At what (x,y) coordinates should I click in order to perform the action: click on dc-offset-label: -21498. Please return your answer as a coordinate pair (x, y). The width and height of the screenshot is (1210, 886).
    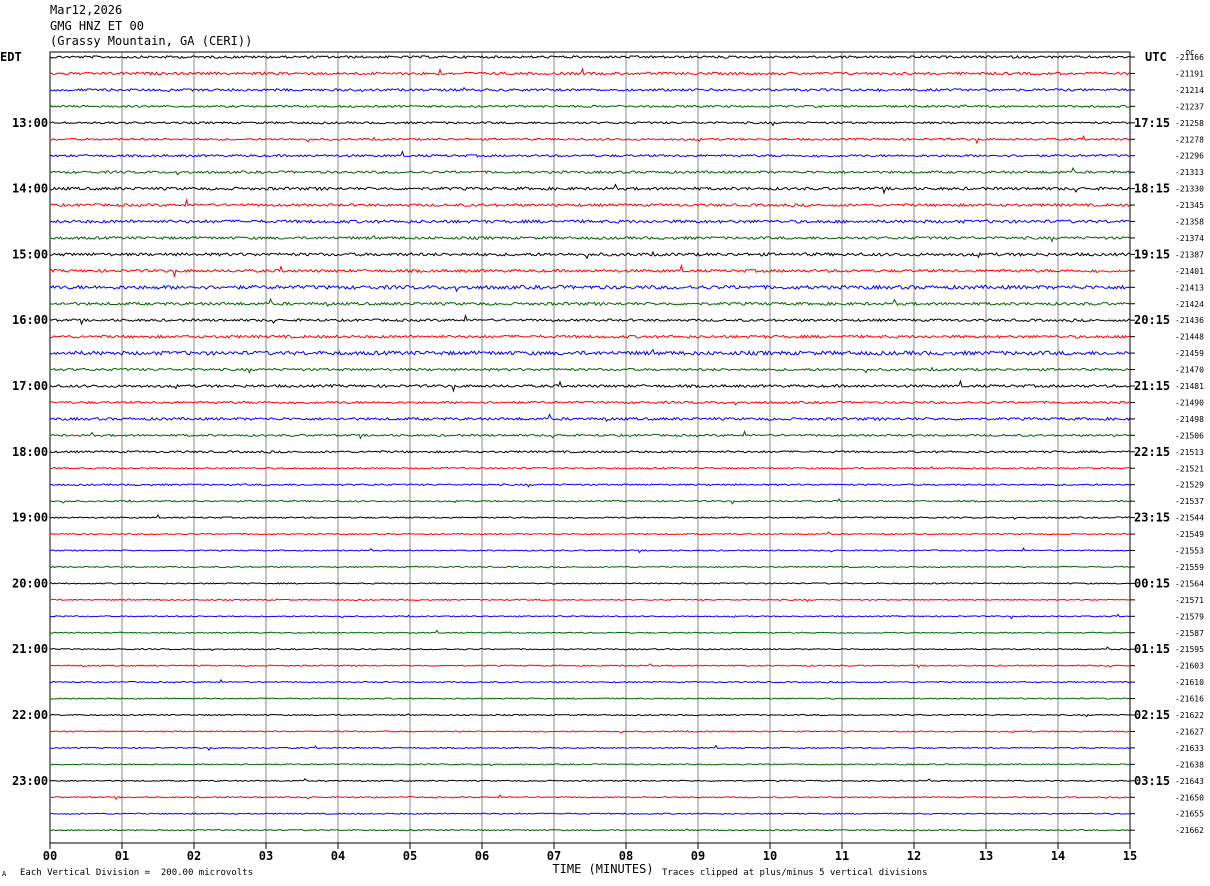
    Looking at the image, I should click on (1189, 419).